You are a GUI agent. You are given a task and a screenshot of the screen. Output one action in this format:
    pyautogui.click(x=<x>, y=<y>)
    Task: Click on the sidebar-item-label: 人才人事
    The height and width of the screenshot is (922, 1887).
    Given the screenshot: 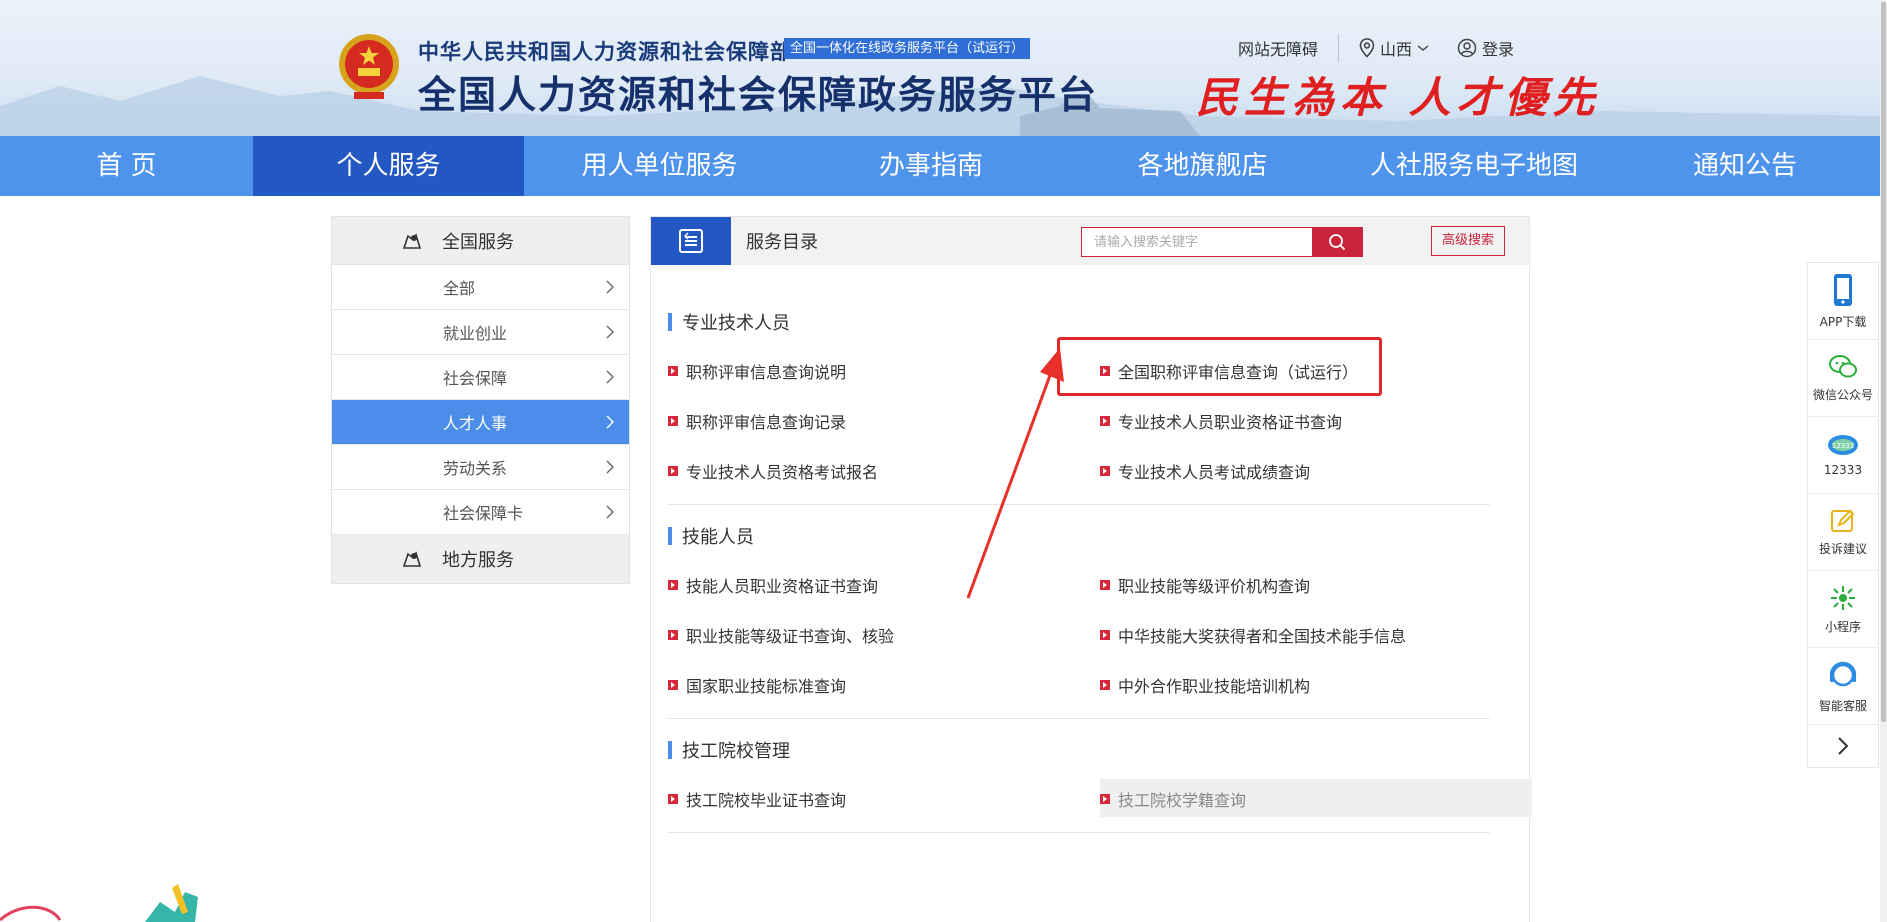 What is the action you would take?
    pyautogui.click(x=475, y=423)
    